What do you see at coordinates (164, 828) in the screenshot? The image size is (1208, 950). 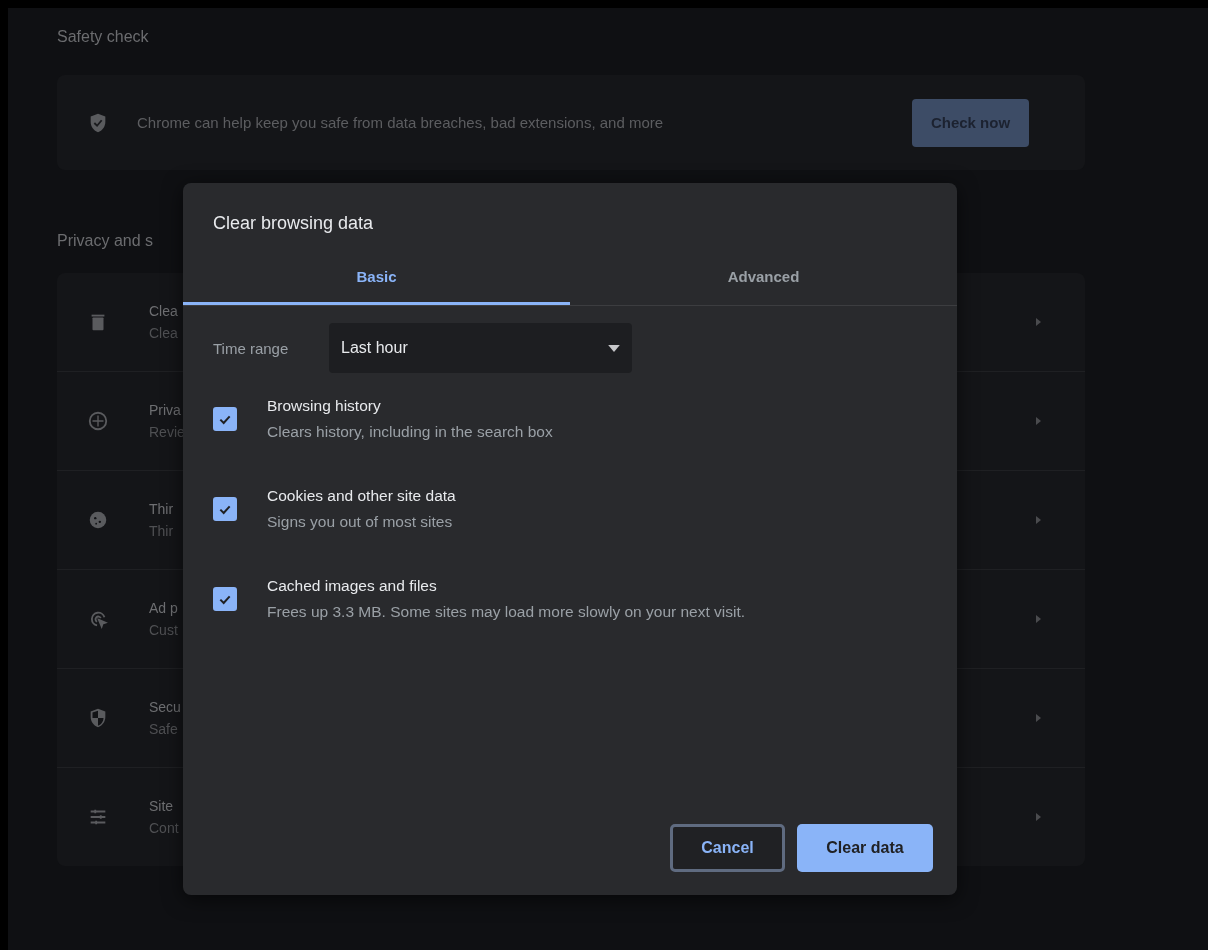 I see `row-subtitle: Cont` at bounding box center [164, 828].